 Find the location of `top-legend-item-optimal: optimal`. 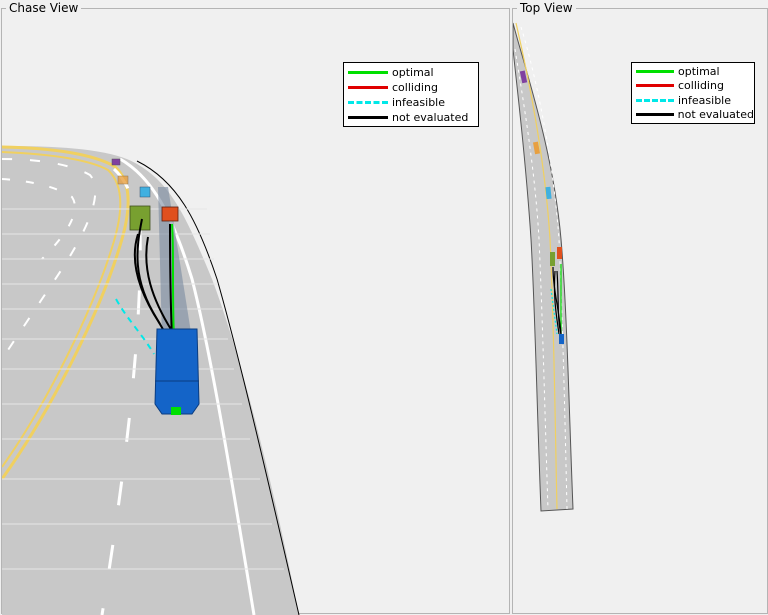

top-legend-item-optimal: optimal is located at coordinates (693, 71).